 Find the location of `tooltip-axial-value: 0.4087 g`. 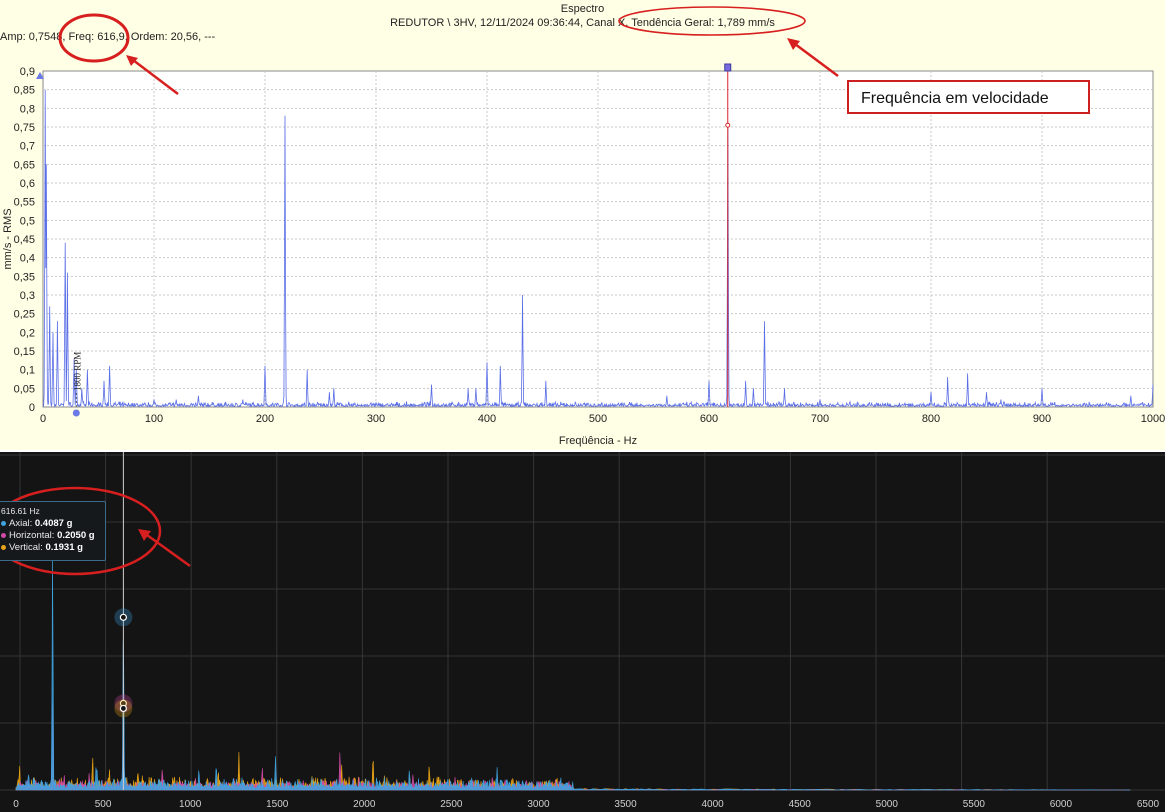

tooltip-axial-value: 0.4087 g is located at coordinates (53, 523).